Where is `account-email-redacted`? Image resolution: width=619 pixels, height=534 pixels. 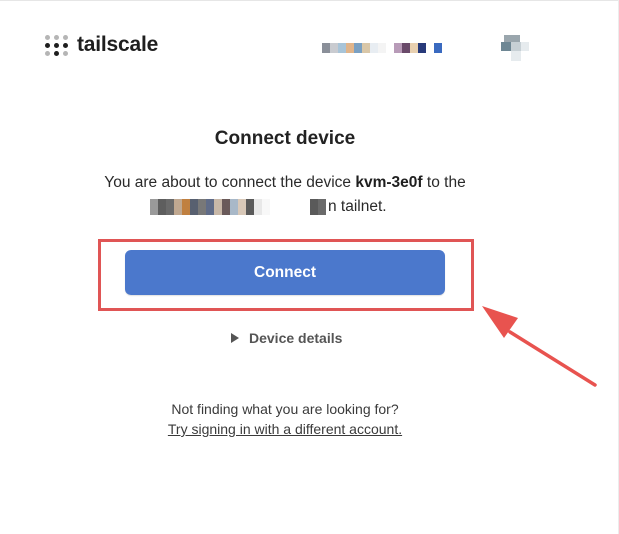 account-email-redacted is located at coordinates (382, 48).